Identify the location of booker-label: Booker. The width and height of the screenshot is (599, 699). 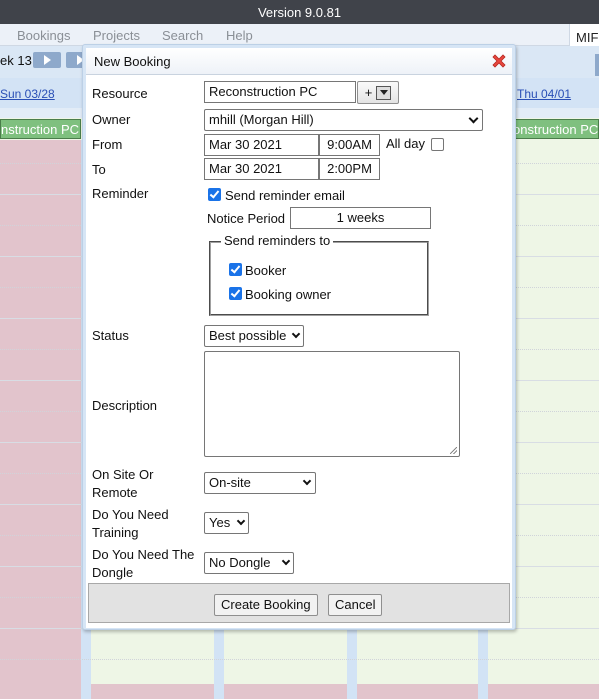
(266, 270).